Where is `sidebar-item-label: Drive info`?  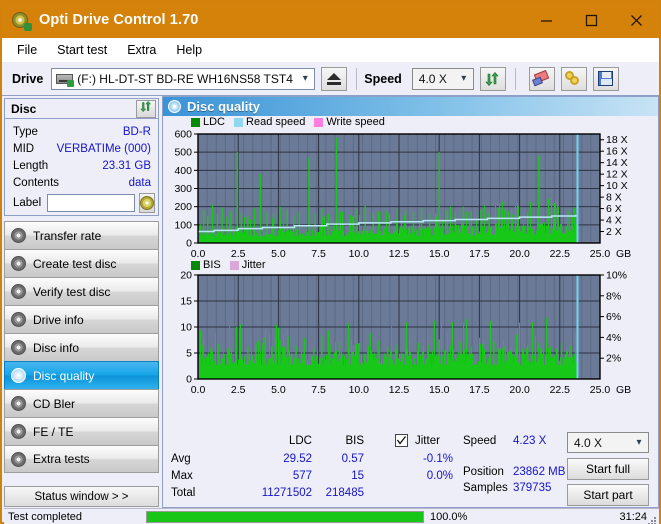
sidebar-item-label: Drive info is located at coordinates (58, 319).